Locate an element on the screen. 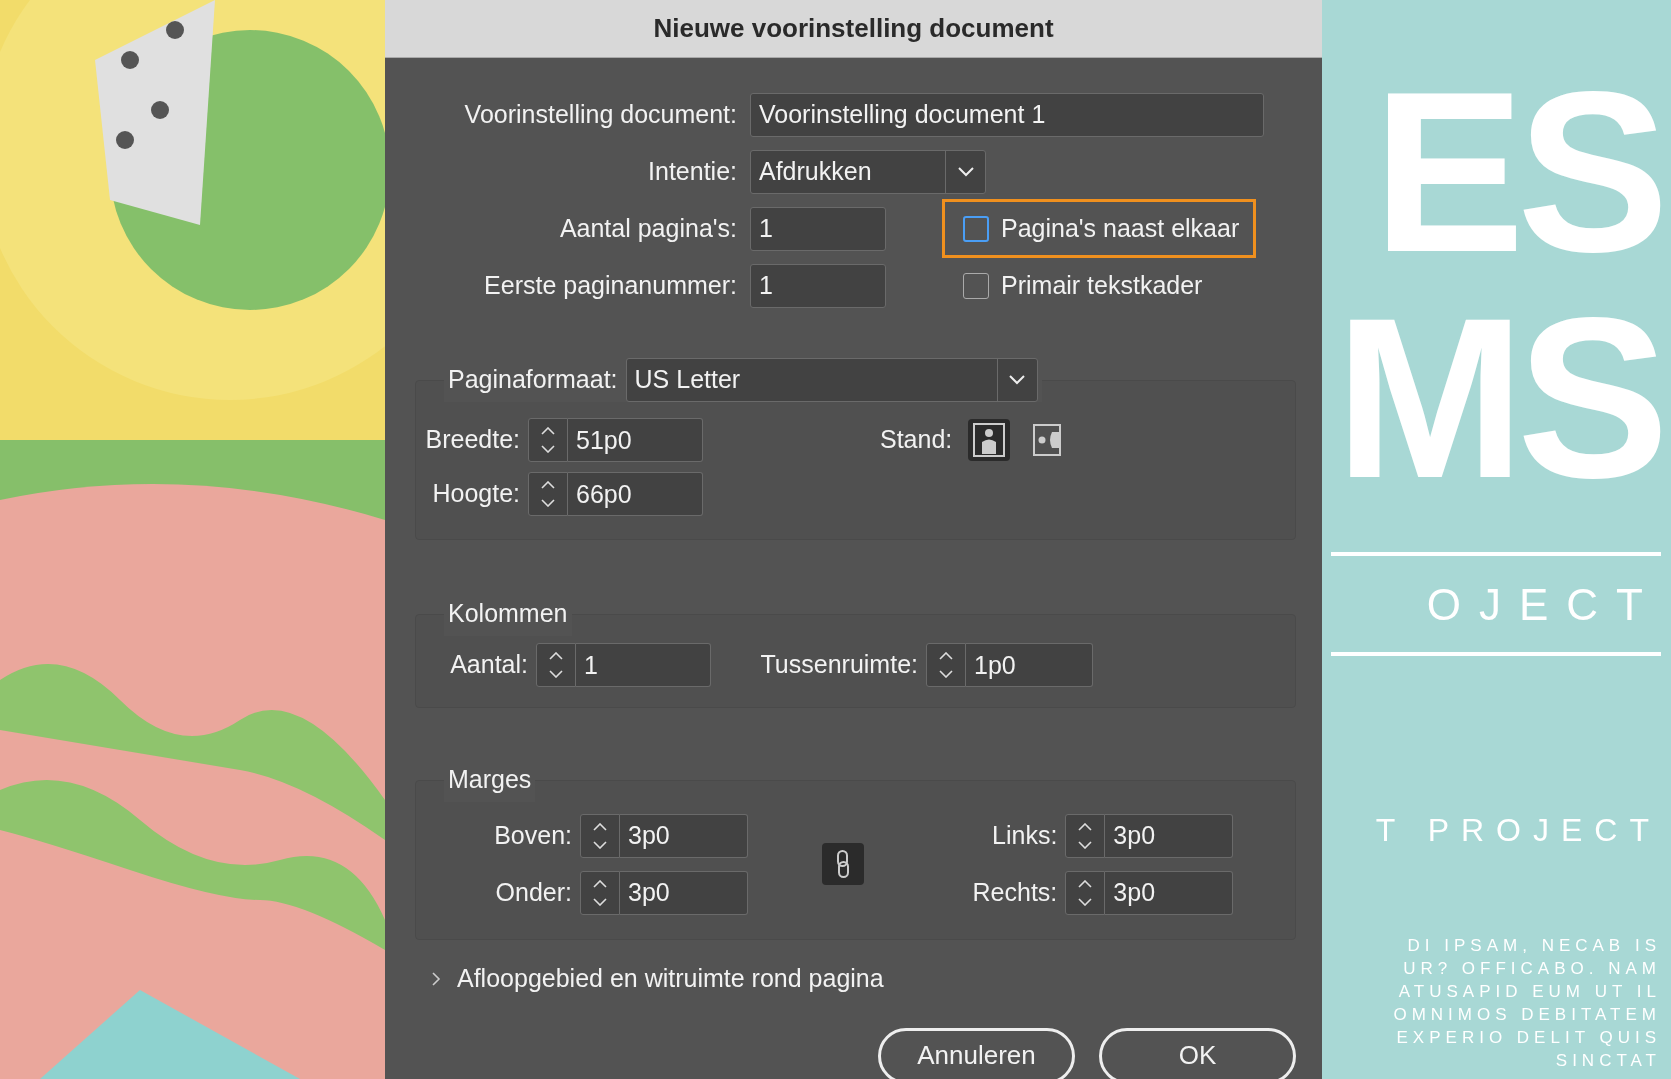 The height and width of the screenshot is (1079, 1671). field-label: Boven: is located at coordinates (532, 835).